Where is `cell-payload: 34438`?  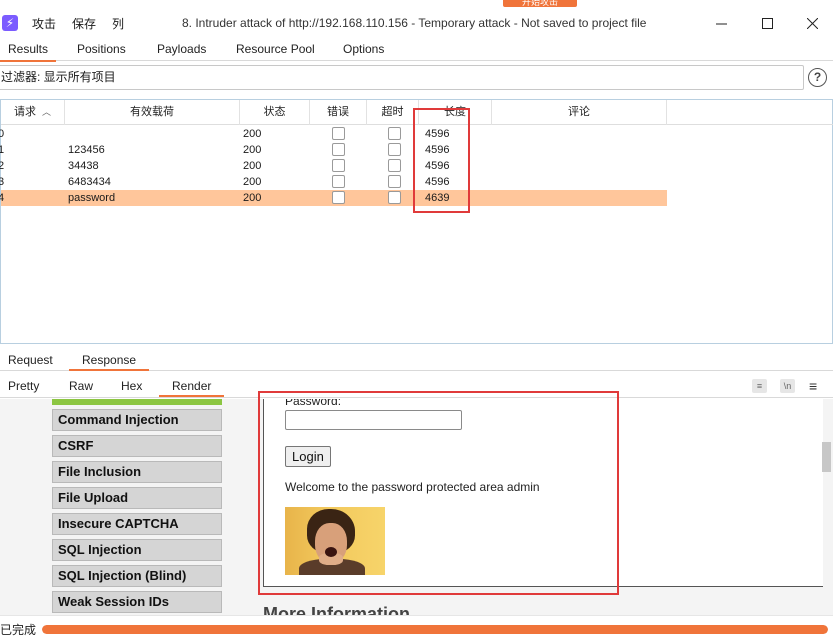 cell-payload: 34438 is located at coordinates (83, 166).